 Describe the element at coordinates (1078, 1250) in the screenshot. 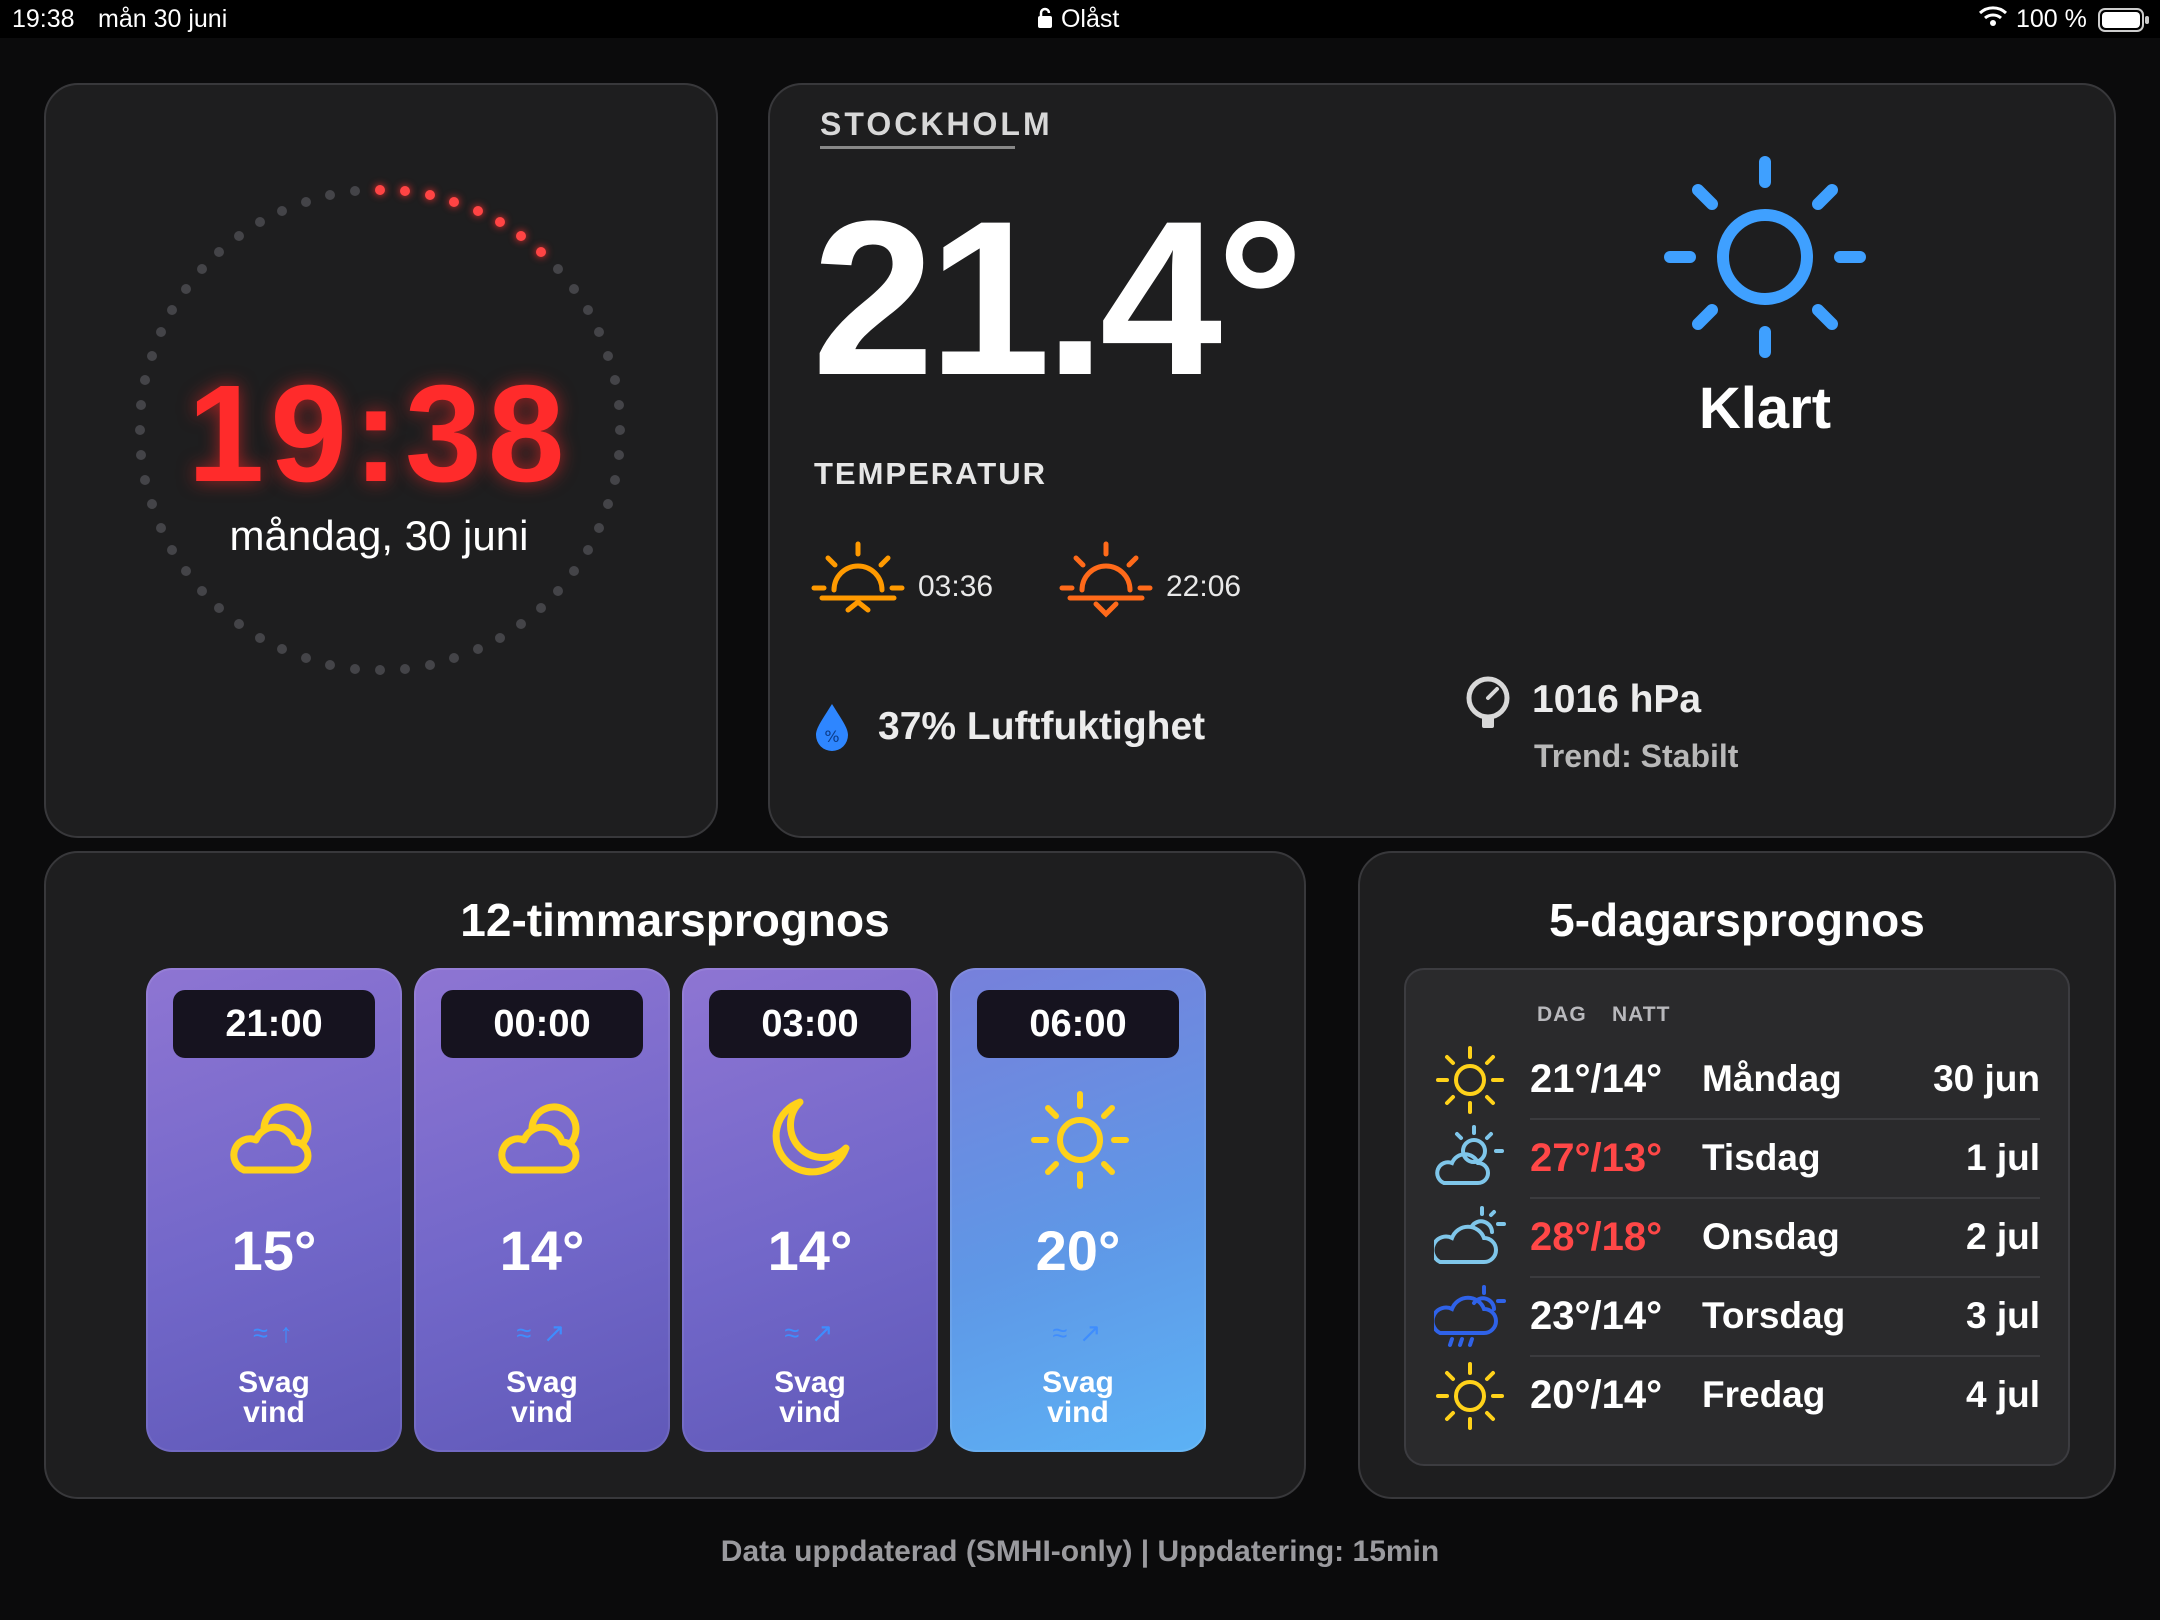

I see `hourly-temp: 20°` at that location.